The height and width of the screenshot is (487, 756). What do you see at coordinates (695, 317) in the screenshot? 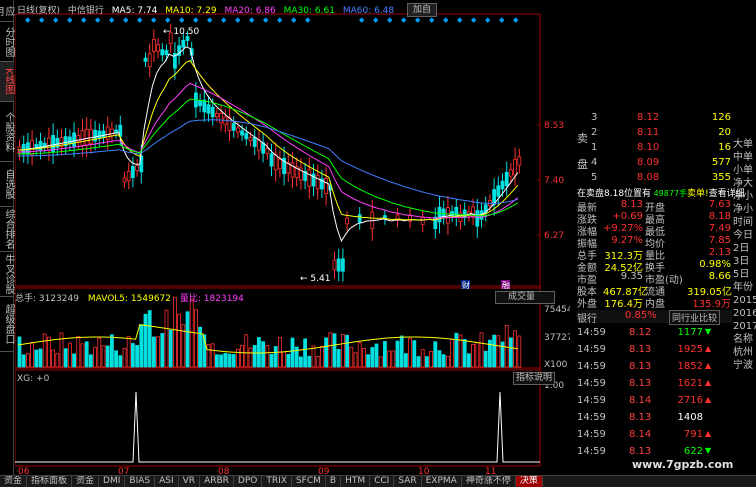
I see `sector-compare-button: 同行业比较` at bounding box center [695, 317].